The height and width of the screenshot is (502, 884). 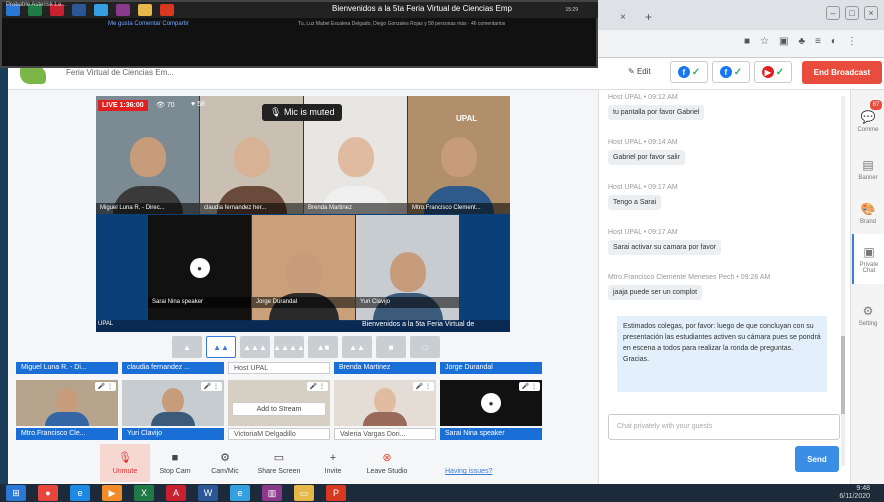 What do you see at coordinates (852, 41) in the screenshot?
I see `kebab-menu-icon: ⋮` at bounding box center [852, 41].